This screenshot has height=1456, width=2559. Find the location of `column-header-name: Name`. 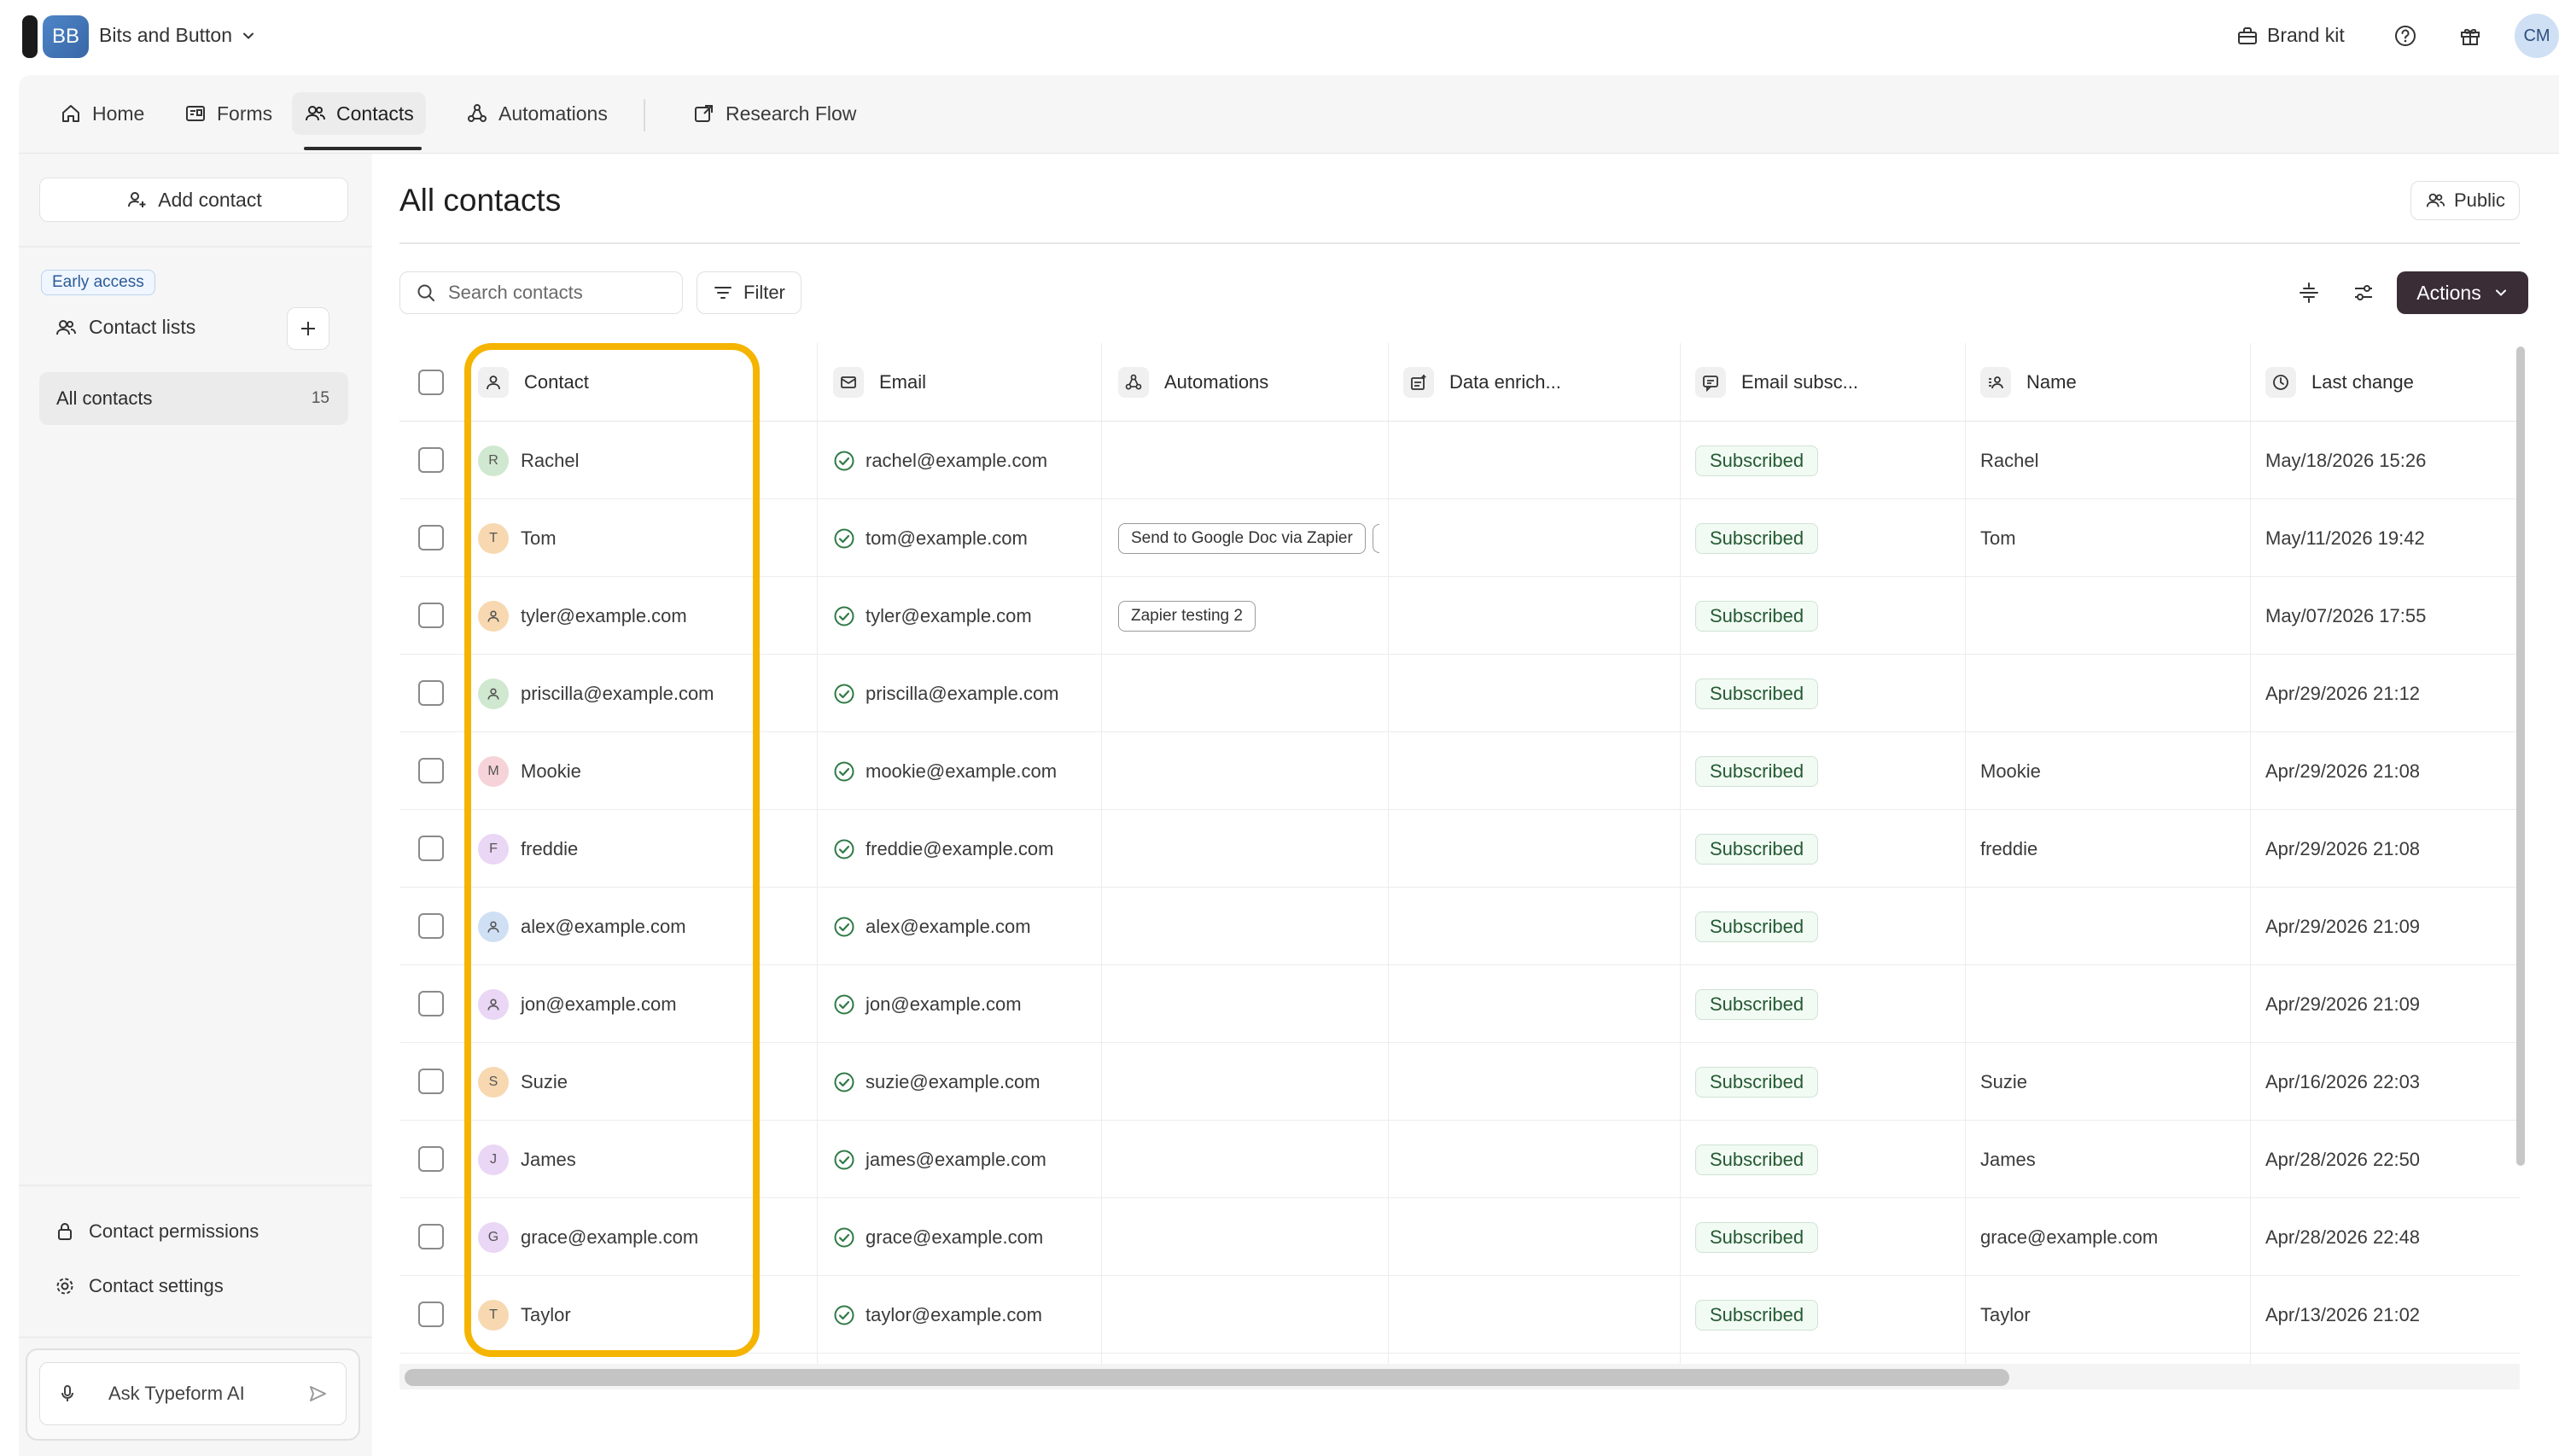

column-header-name: Name is located at coordinates (2029, 383).